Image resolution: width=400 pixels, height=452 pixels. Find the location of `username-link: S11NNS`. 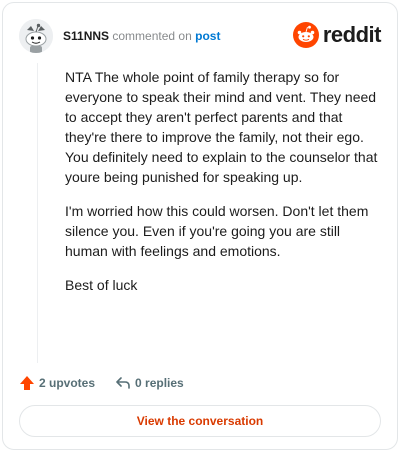

username-link: S11NNS is located at coordinates (86, 36).